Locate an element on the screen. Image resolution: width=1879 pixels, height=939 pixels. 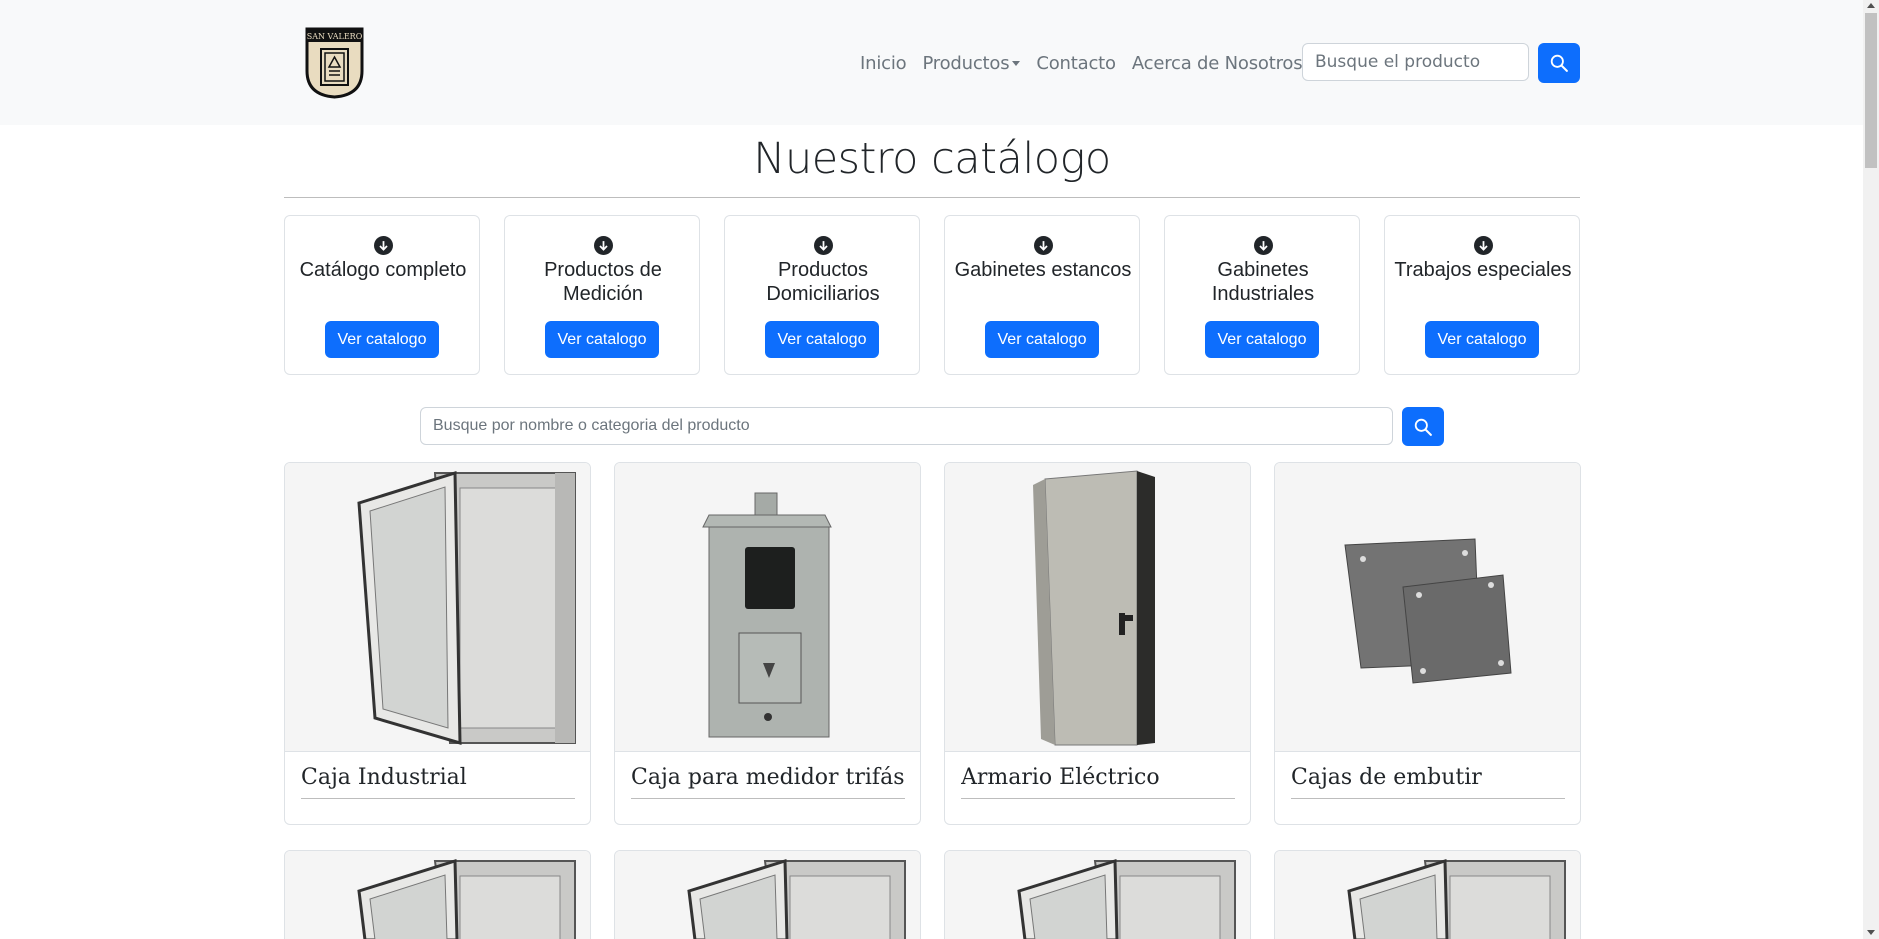
nav-search-button is located at coordinates (1559, 63).